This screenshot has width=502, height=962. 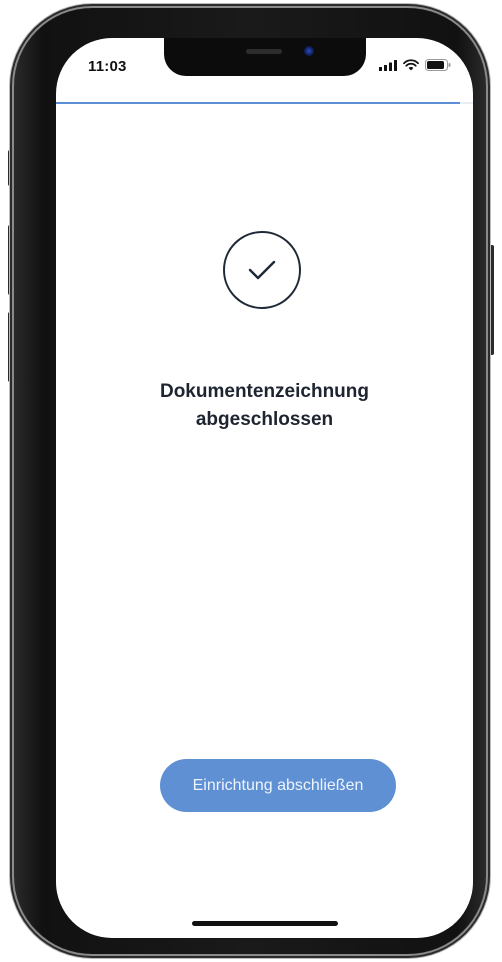 I want to click on finish-setup-button: Einrichtung abschließen, so click(x=278, y=785).